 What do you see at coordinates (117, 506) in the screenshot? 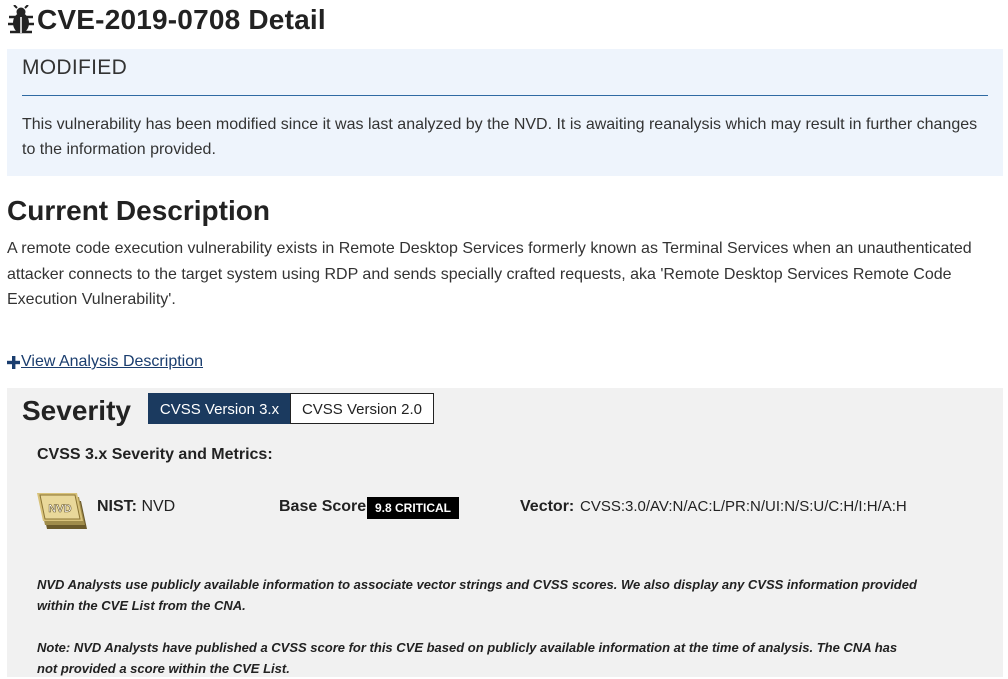
I see `nist-label: NIST:` at bounding box center [117, 506].